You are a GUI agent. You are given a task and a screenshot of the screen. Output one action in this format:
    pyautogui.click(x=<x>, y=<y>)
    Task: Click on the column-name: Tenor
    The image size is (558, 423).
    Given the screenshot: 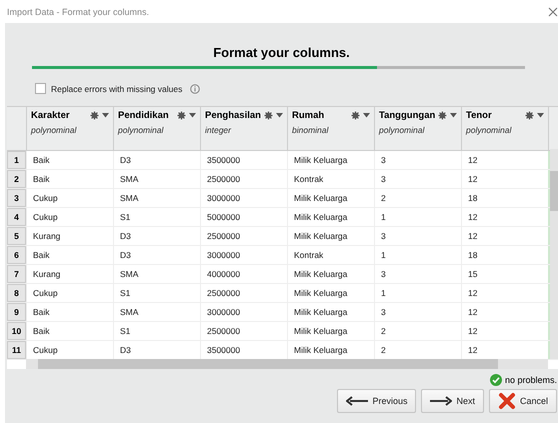 What is the action you would take?
    pyautogui.click(x=479, y=115)
    